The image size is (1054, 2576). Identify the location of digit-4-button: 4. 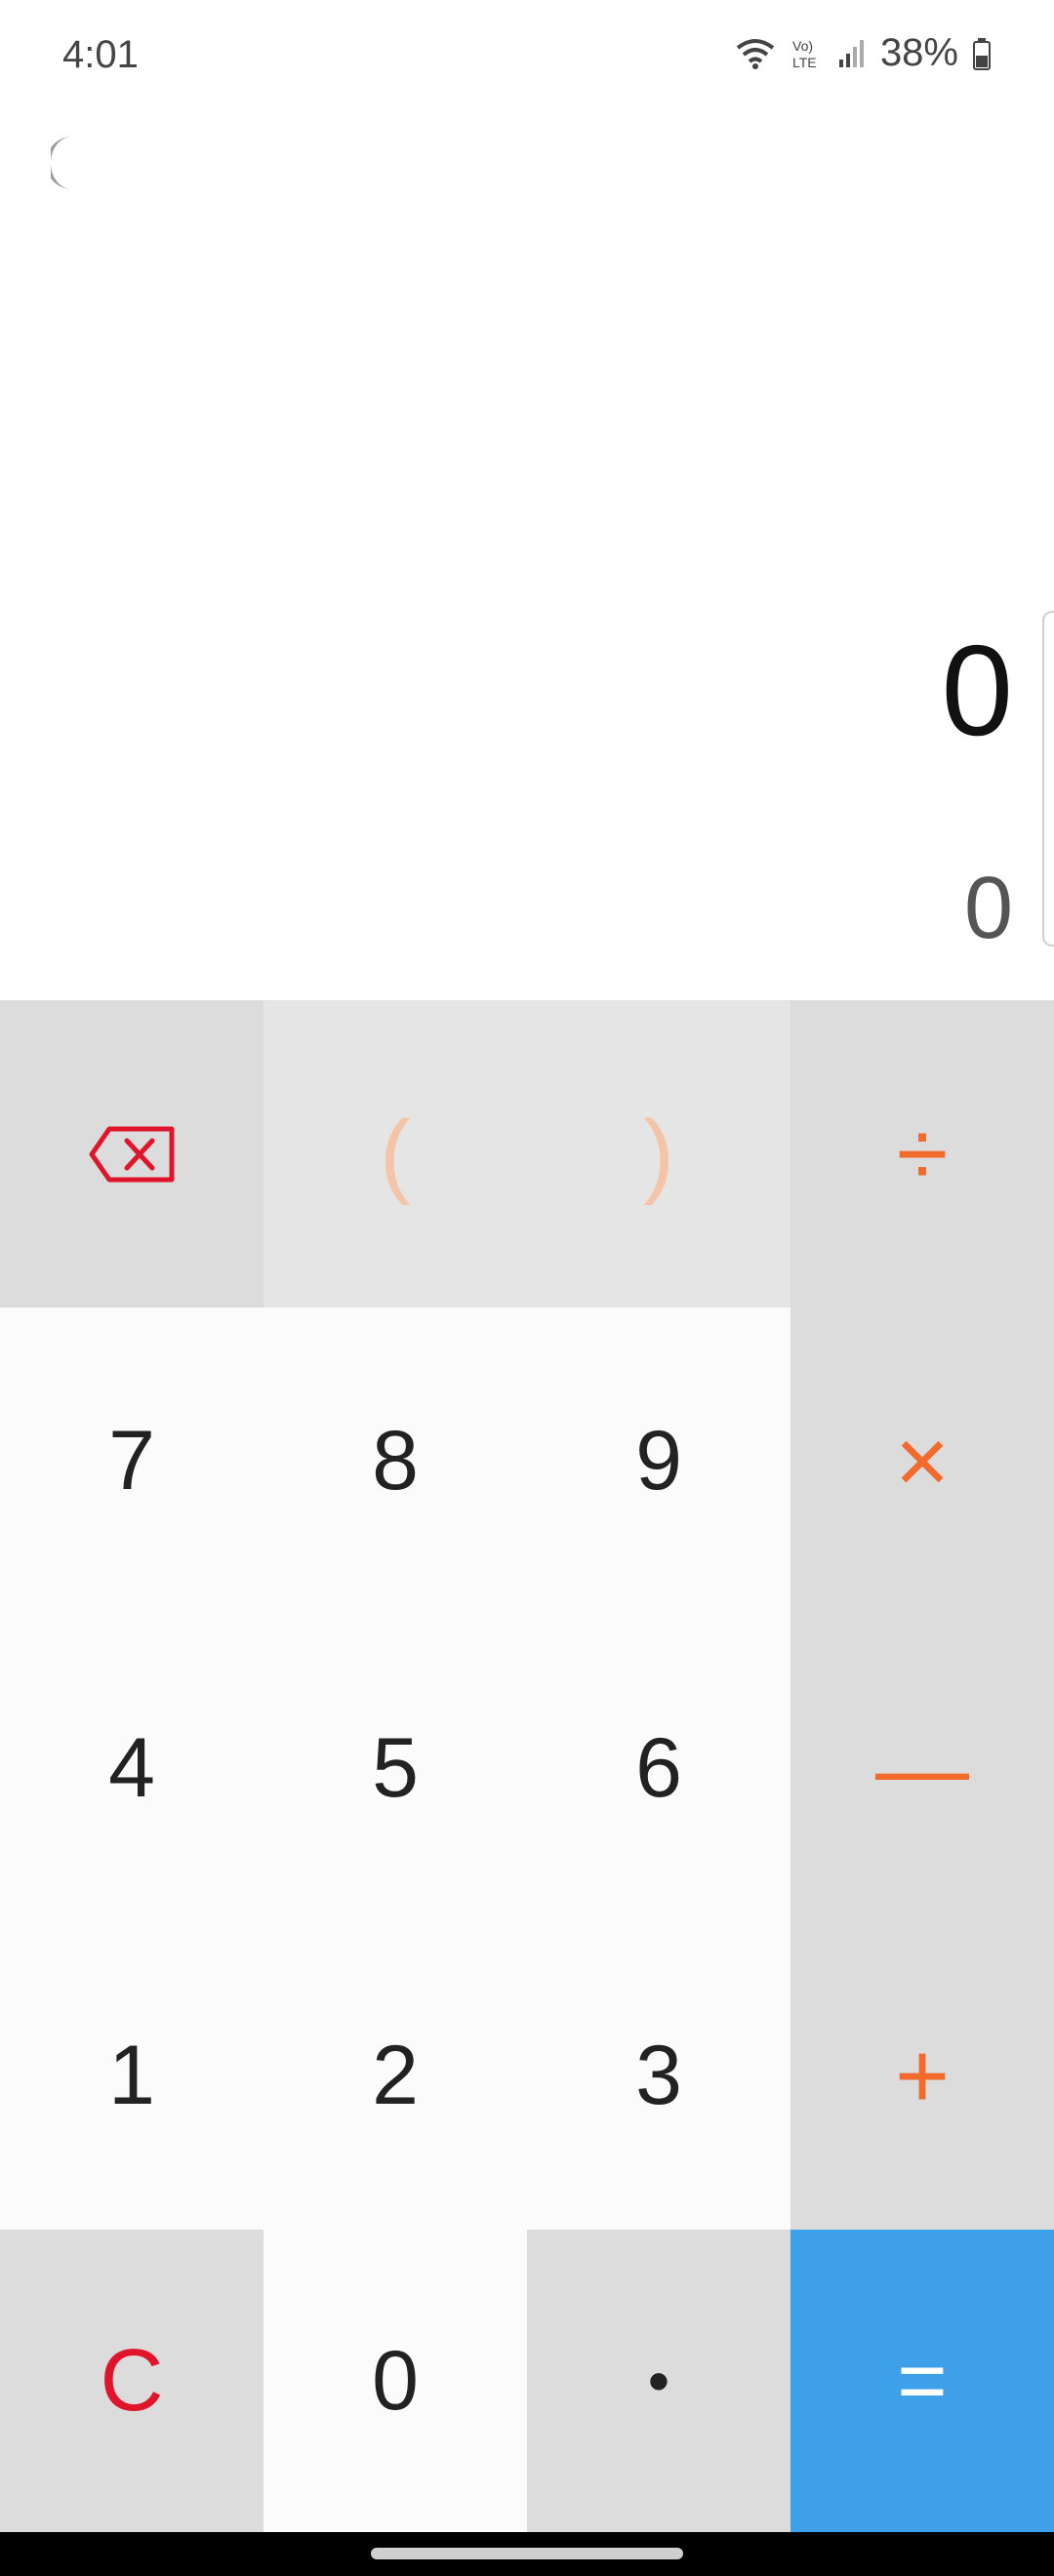
(132, 1768).